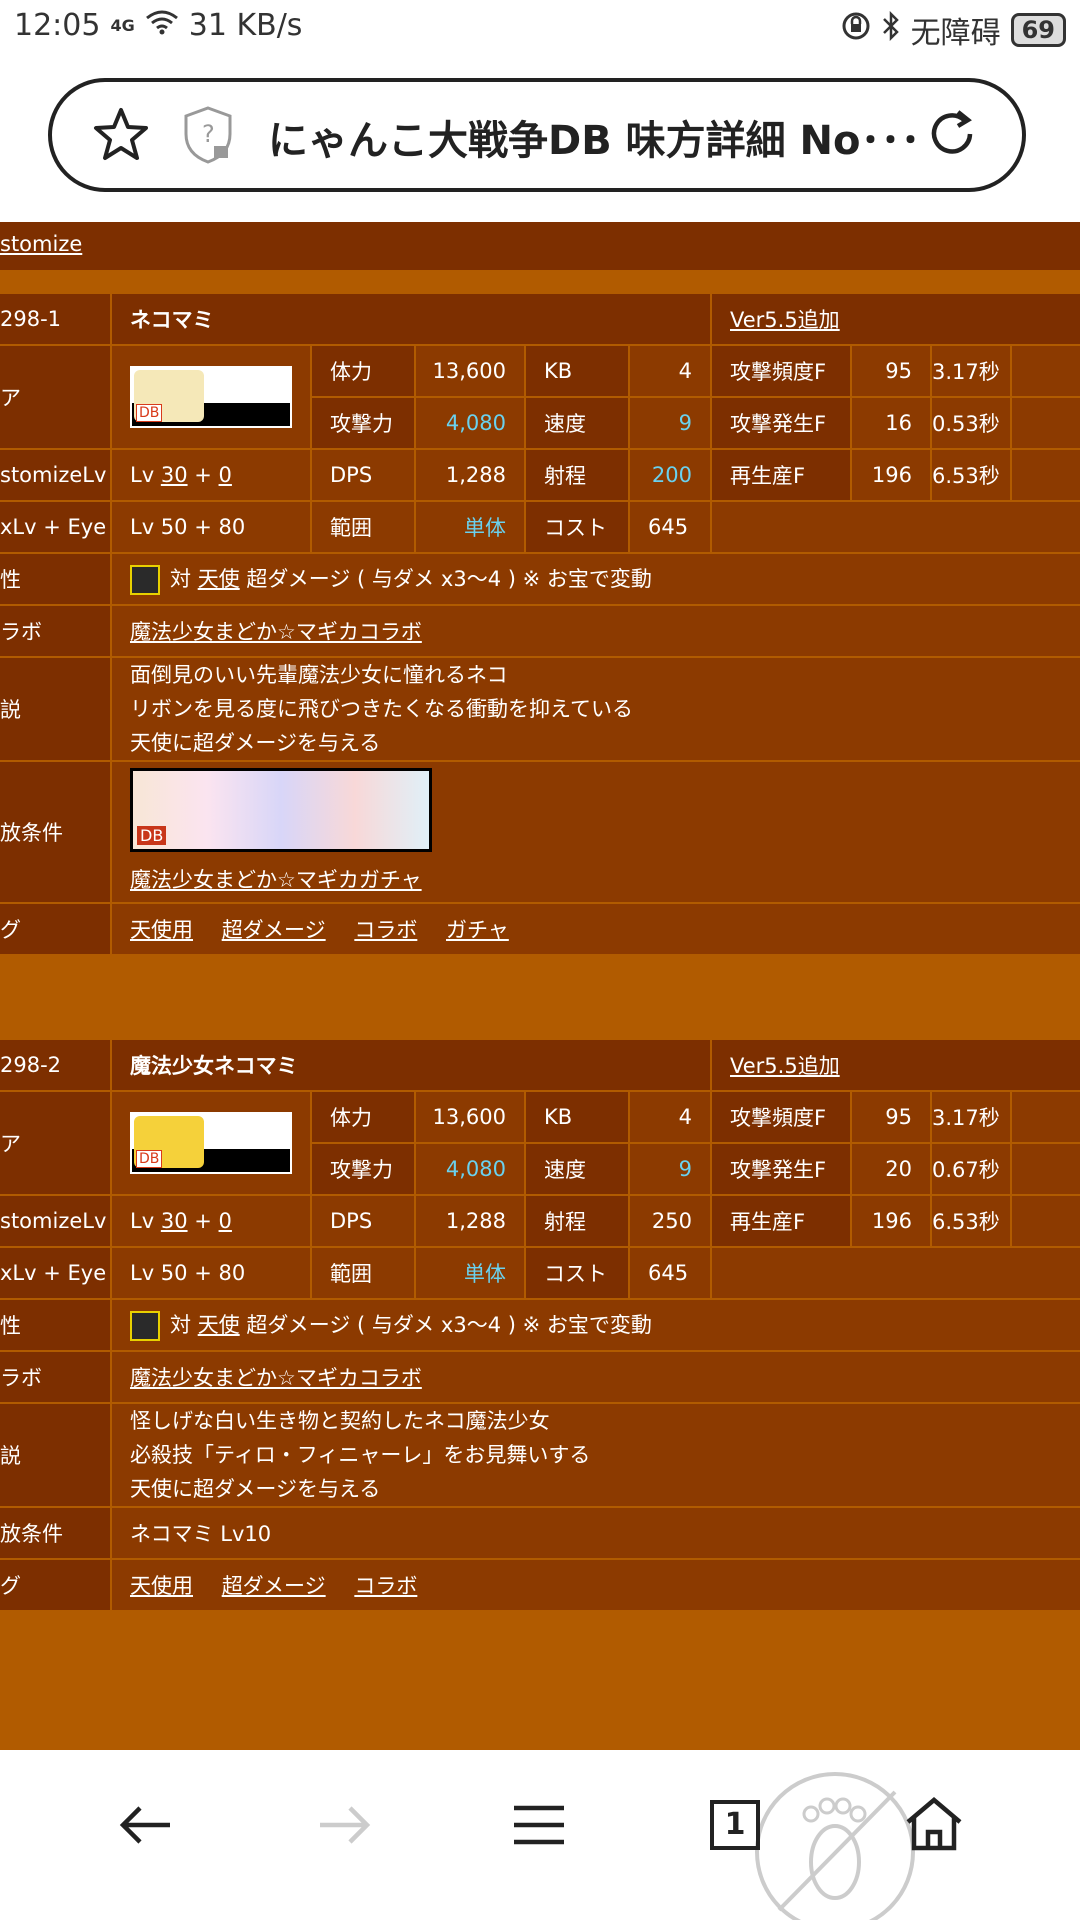 This screenshot has height=1920, width=1080. Describe the element at coordinates (781, 1221) in the screenshot. I see `respawn-label: 再生産F` at that location.